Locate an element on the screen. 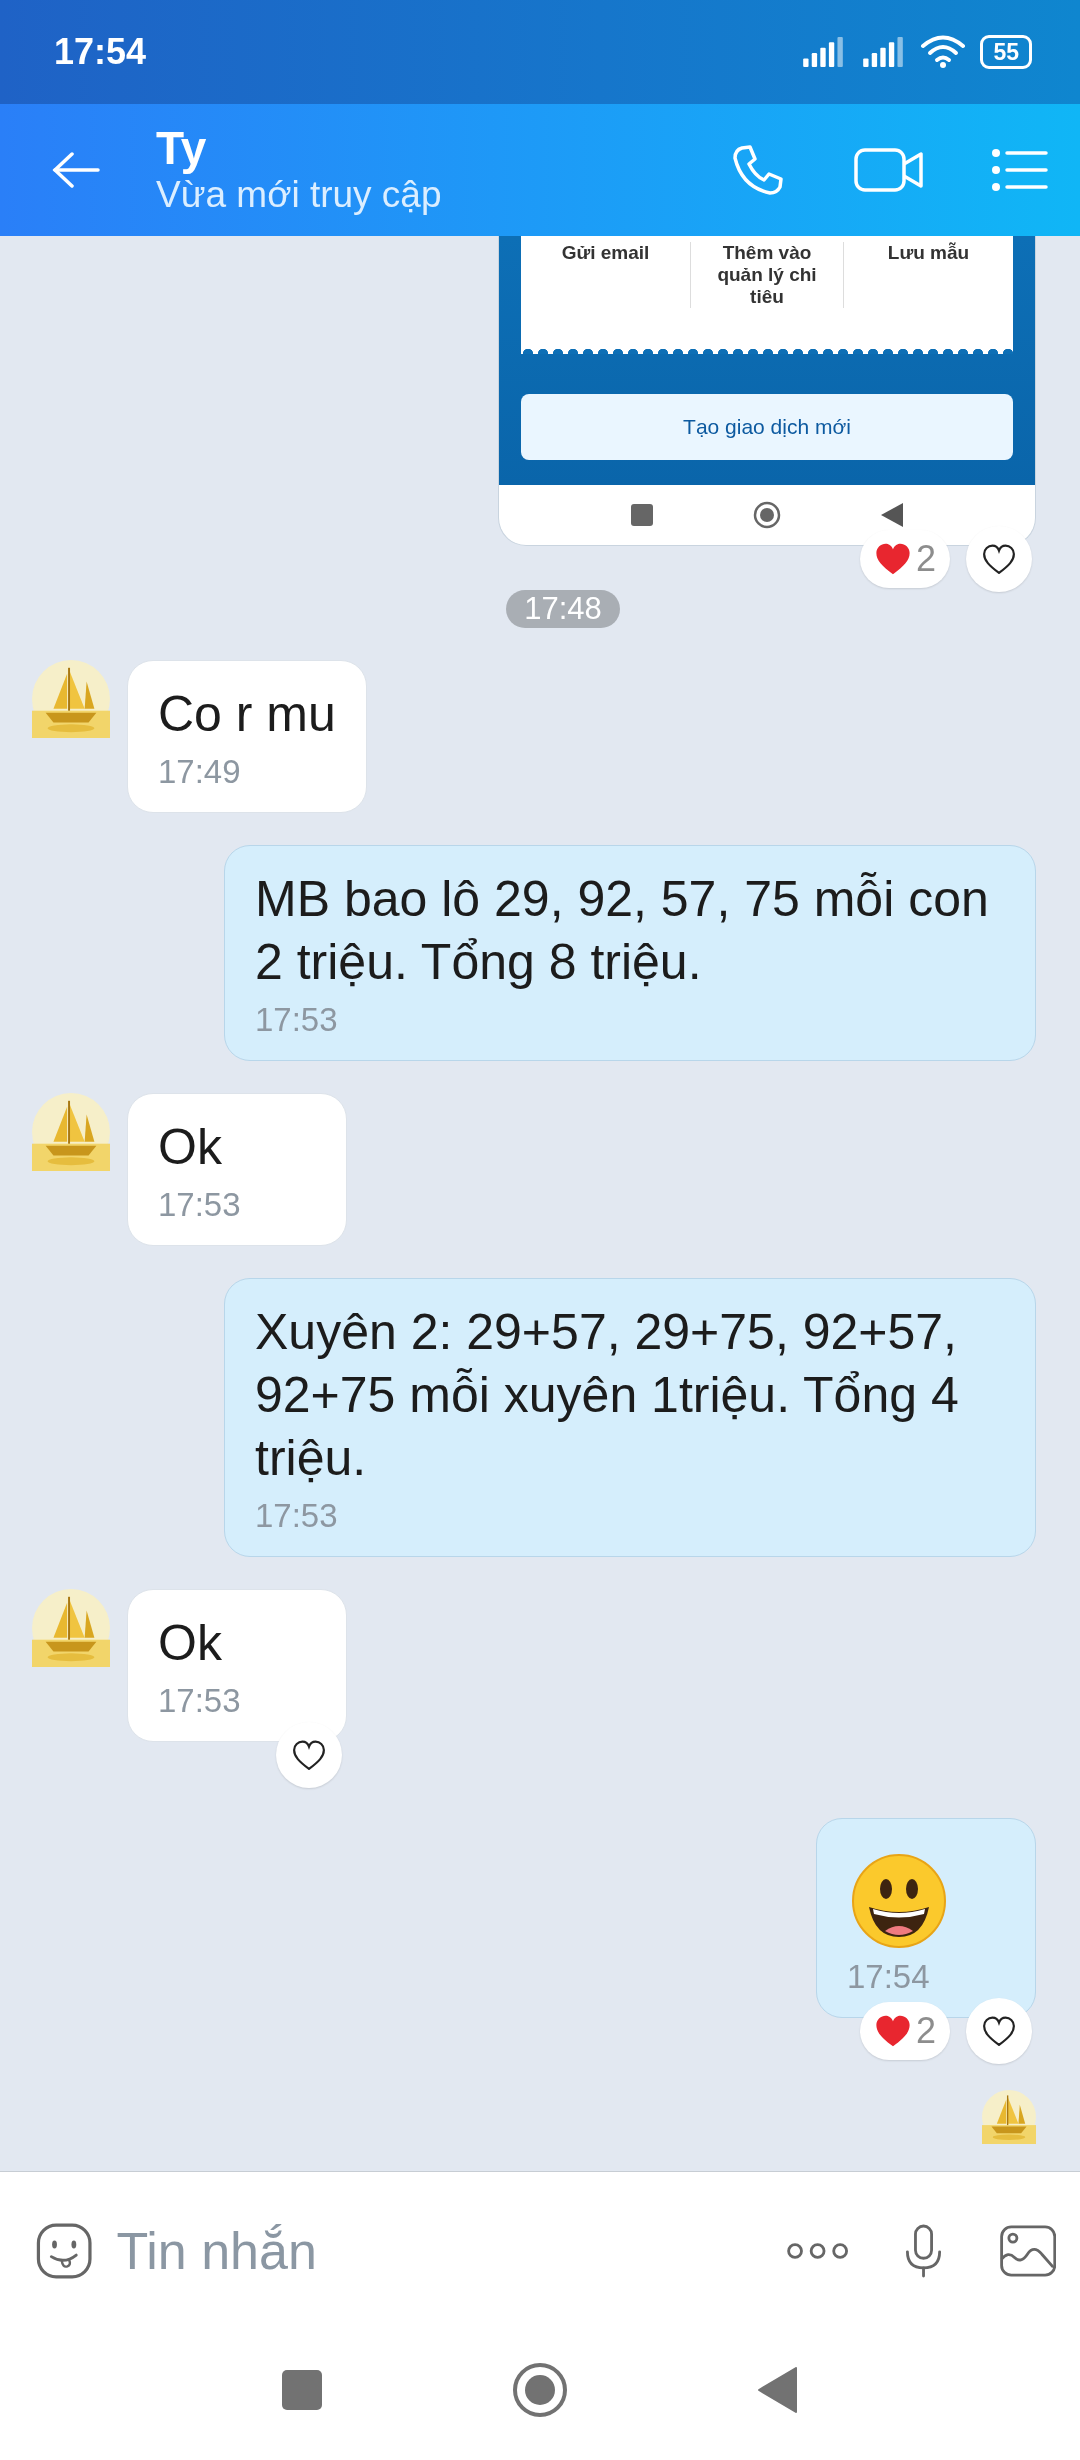 Image resolution: width=1080 pixels, height=2460 pixels. message-text: Co r mu is located at coordinates (247, 714).